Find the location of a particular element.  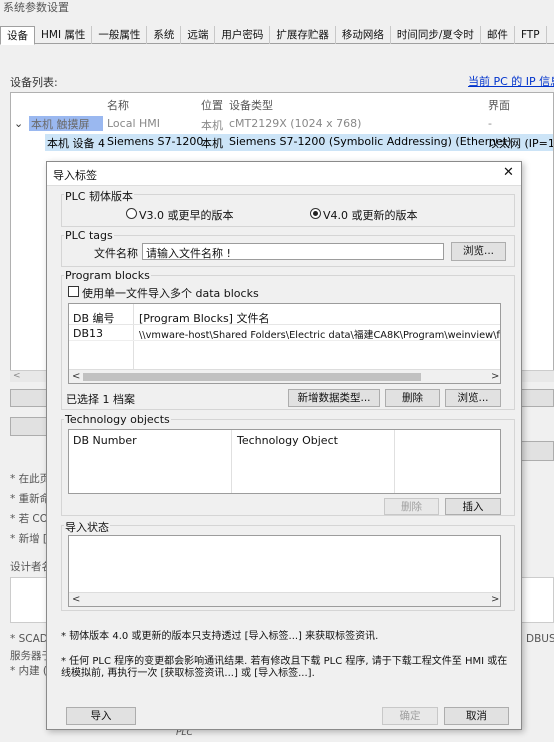

import-status-box: < > is located at coordinates (284, 571).